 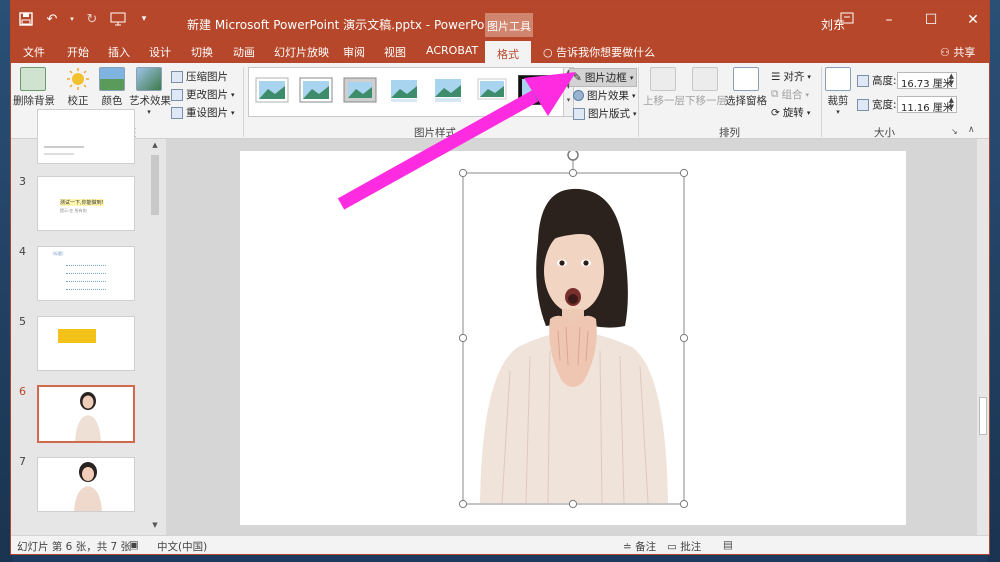 What do you see at coordinates (838, 91) in the screenshot?
I see `crop-button: 裁剪 ▾` at bounding box center [838, 91].